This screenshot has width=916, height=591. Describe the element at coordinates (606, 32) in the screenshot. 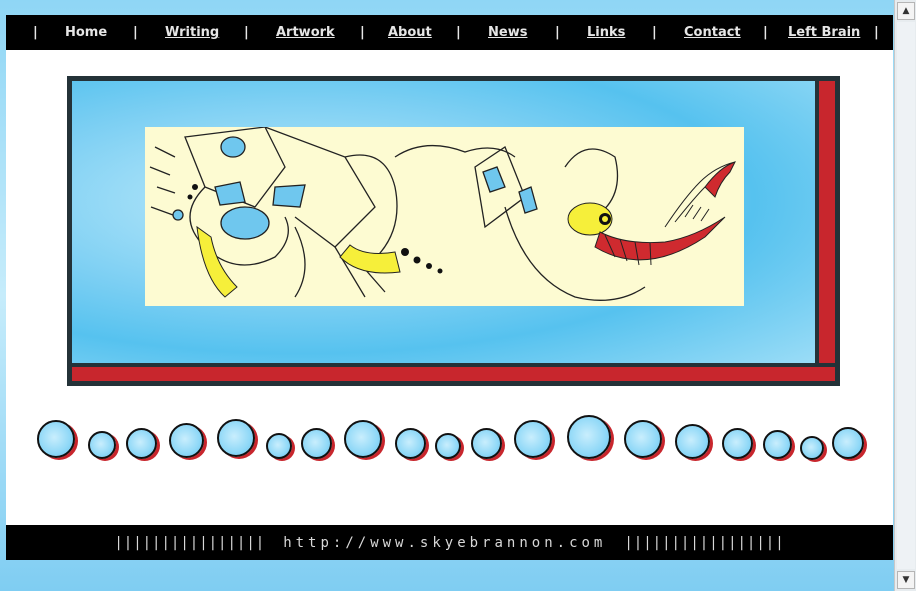

I see `nav-links: Links` at that location.